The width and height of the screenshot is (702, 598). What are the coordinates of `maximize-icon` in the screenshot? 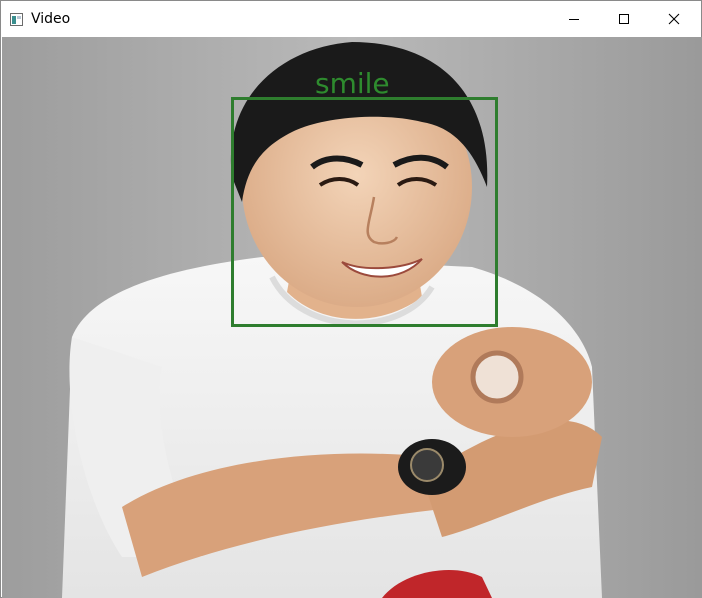 It's located at (624, 19).